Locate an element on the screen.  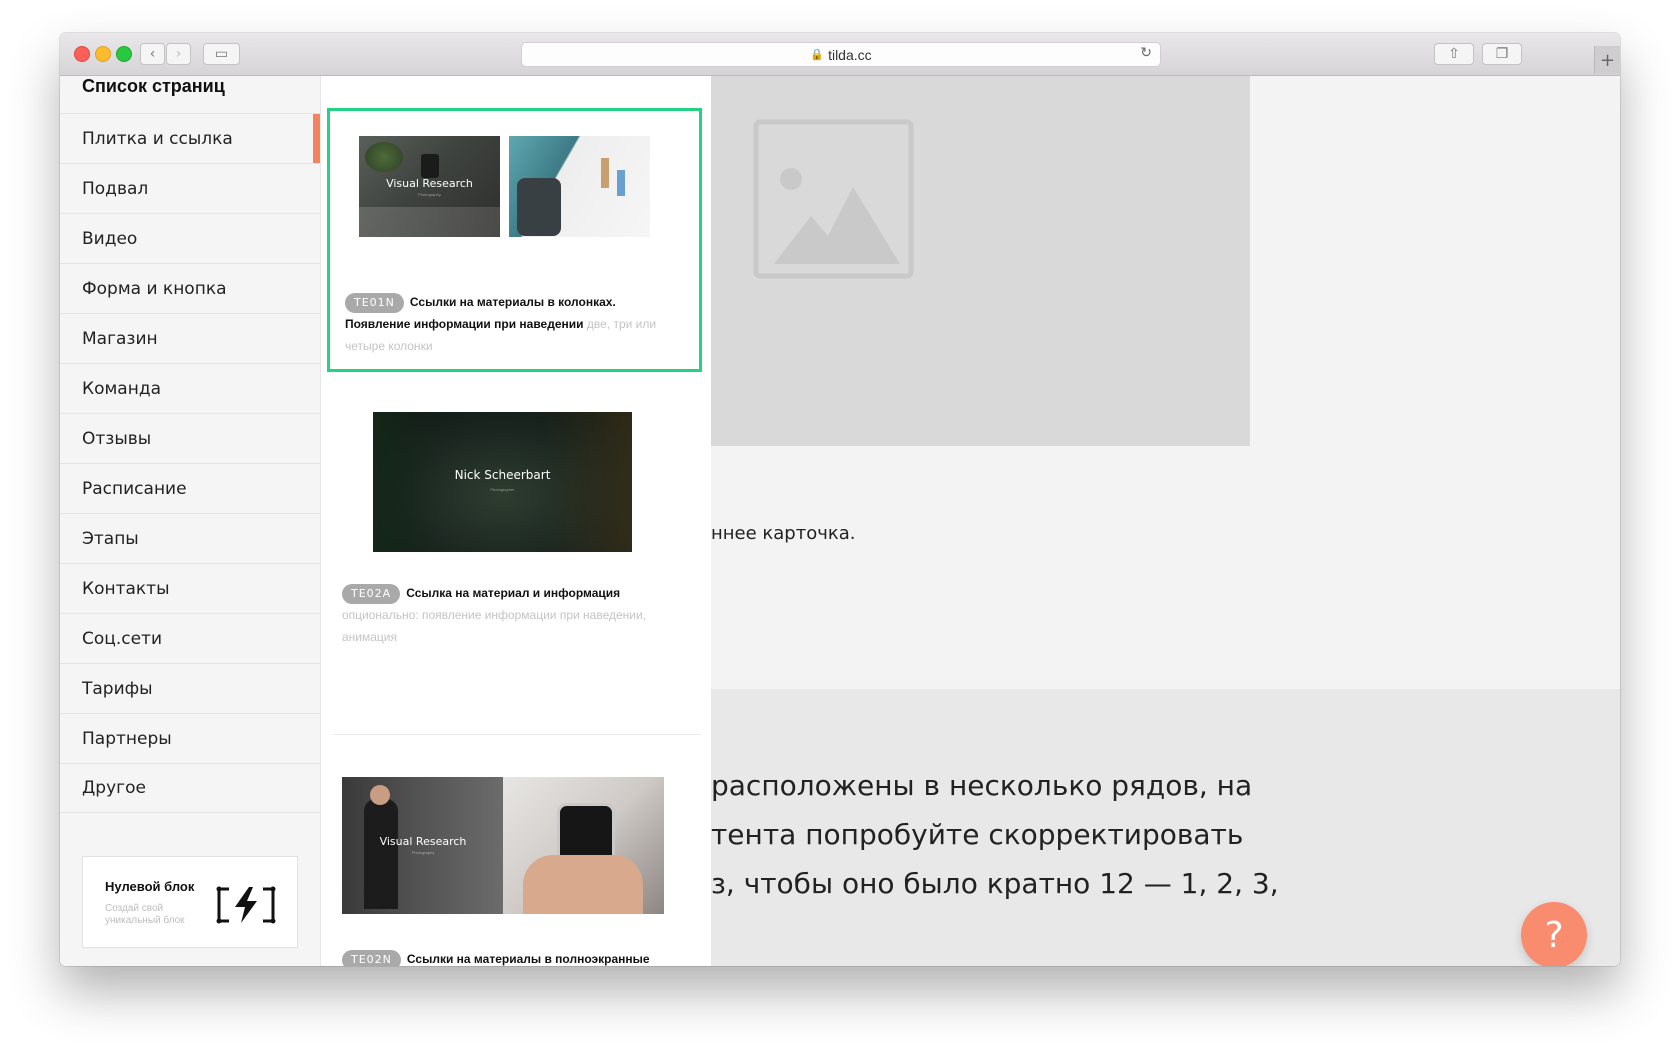
plant-shape is located at coordinates (384, 157).